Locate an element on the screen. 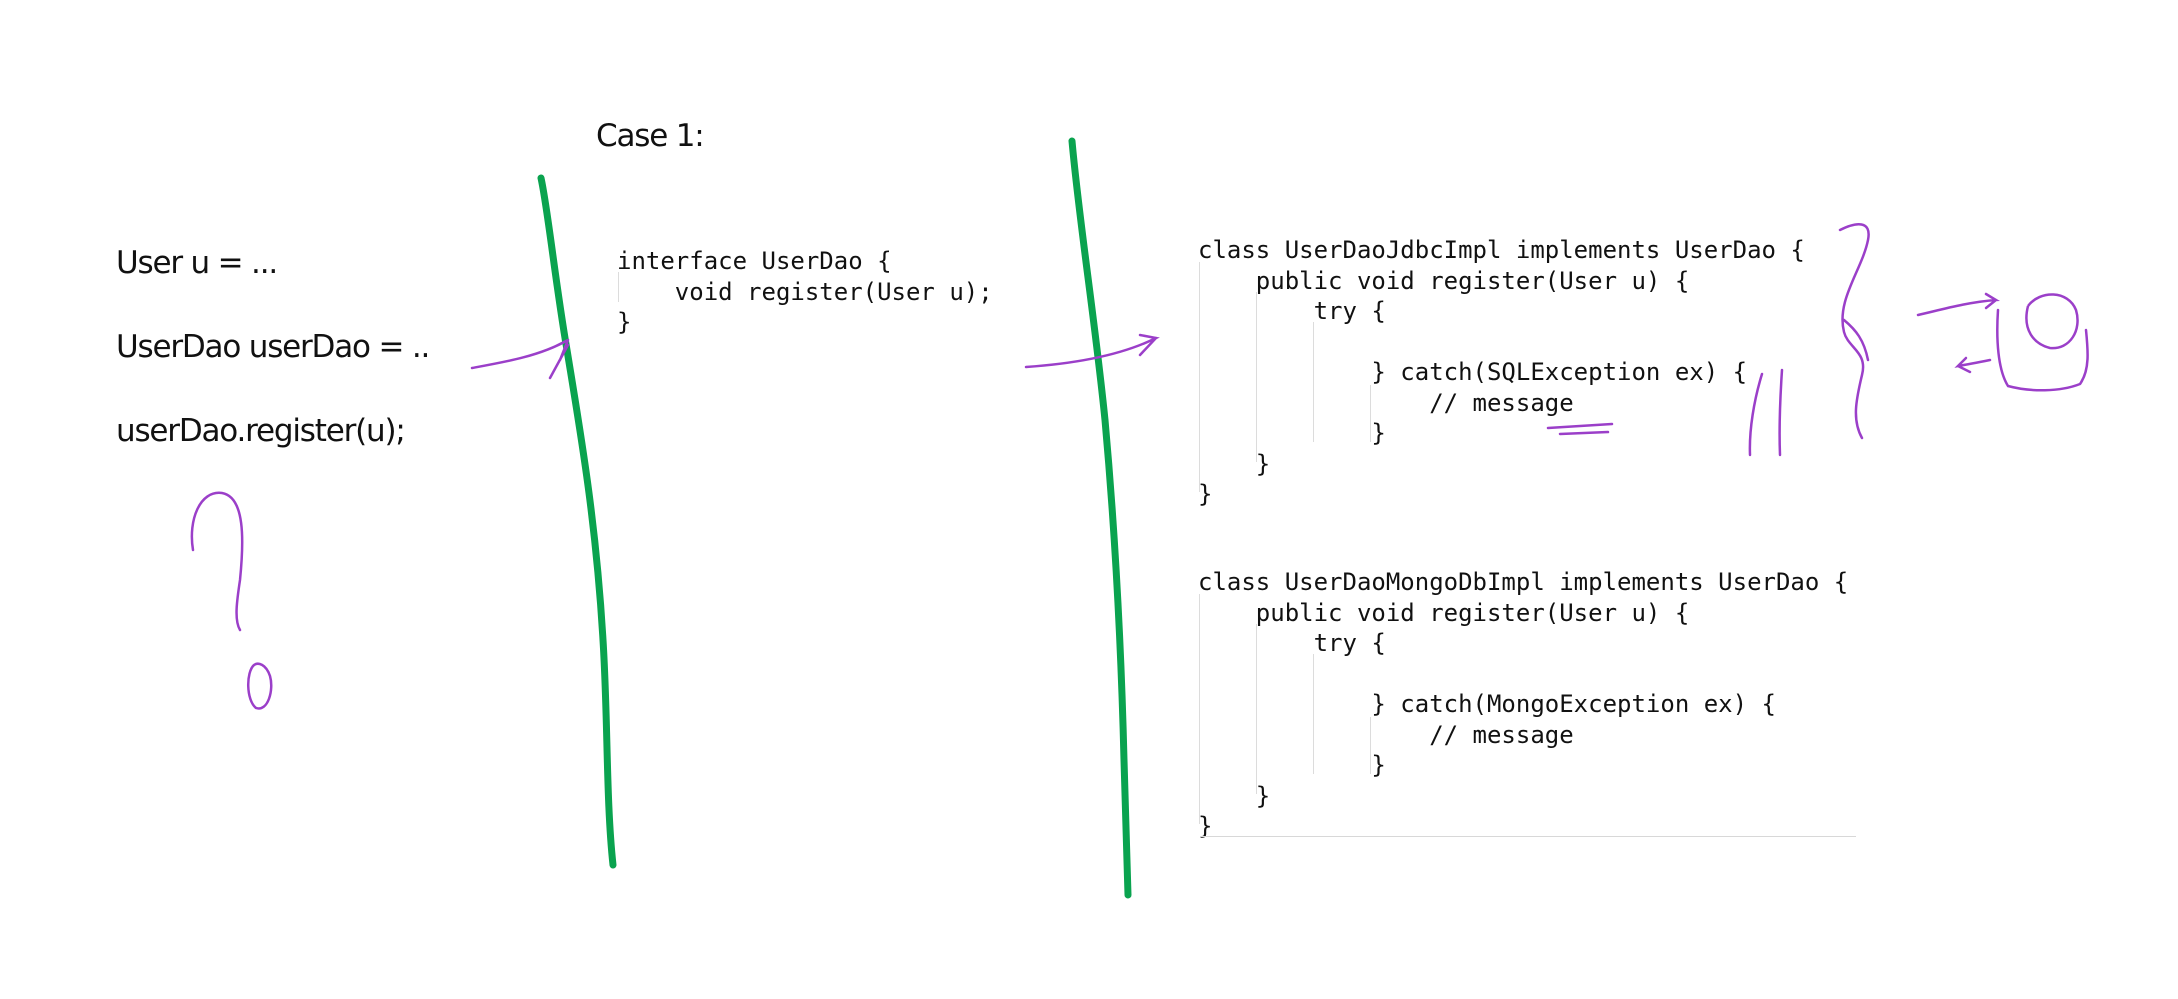 The width and height of the screenshot is (2178, 999). divider-line-right is located at coordinates (1100, 518).